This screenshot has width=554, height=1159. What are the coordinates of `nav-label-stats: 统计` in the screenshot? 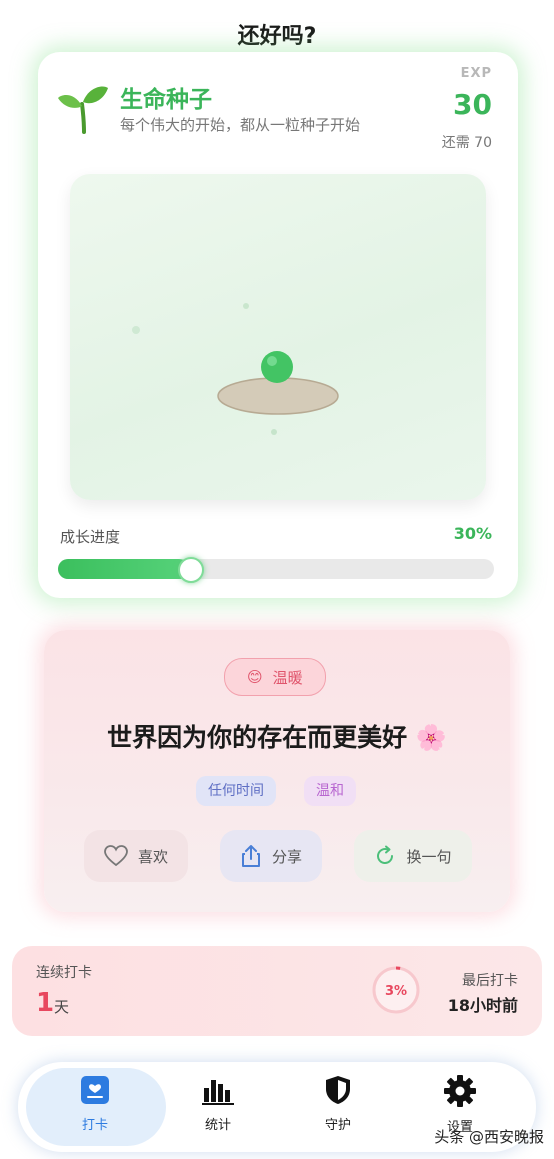 It's located at (217, 1125).